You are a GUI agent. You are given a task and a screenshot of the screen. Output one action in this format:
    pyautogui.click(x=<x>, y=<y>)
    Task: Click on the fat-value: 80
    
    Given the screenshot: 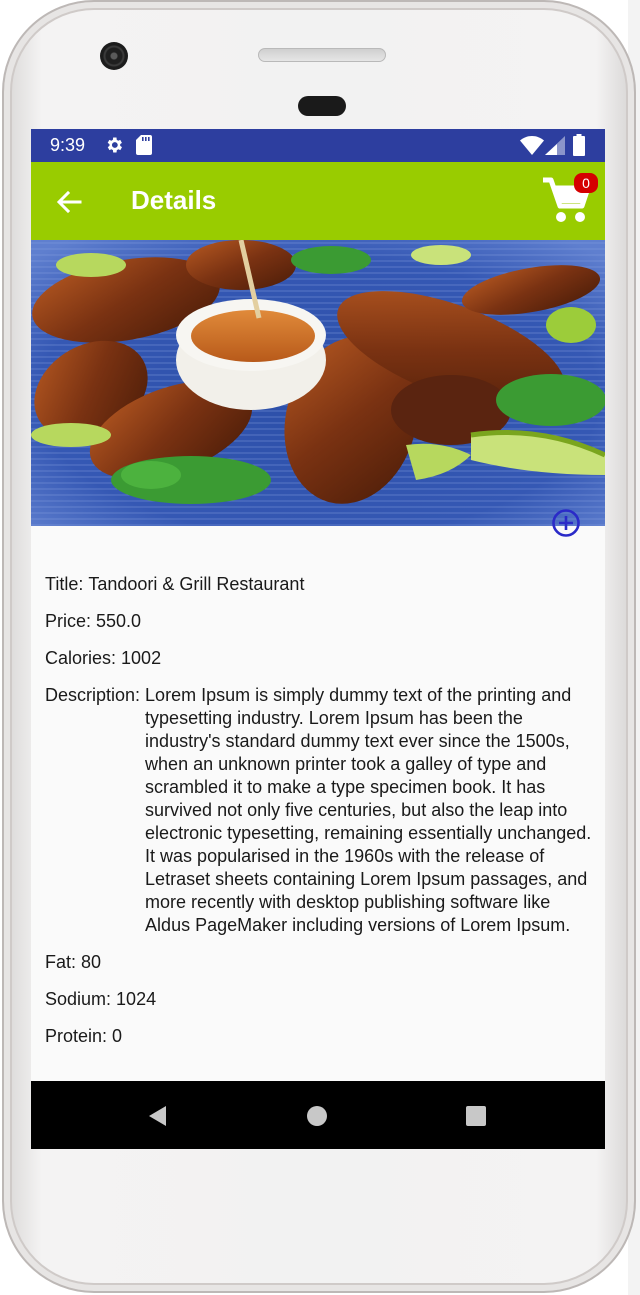 What is the action you would take?
    pyautogui.click(x=91, y=962)
    